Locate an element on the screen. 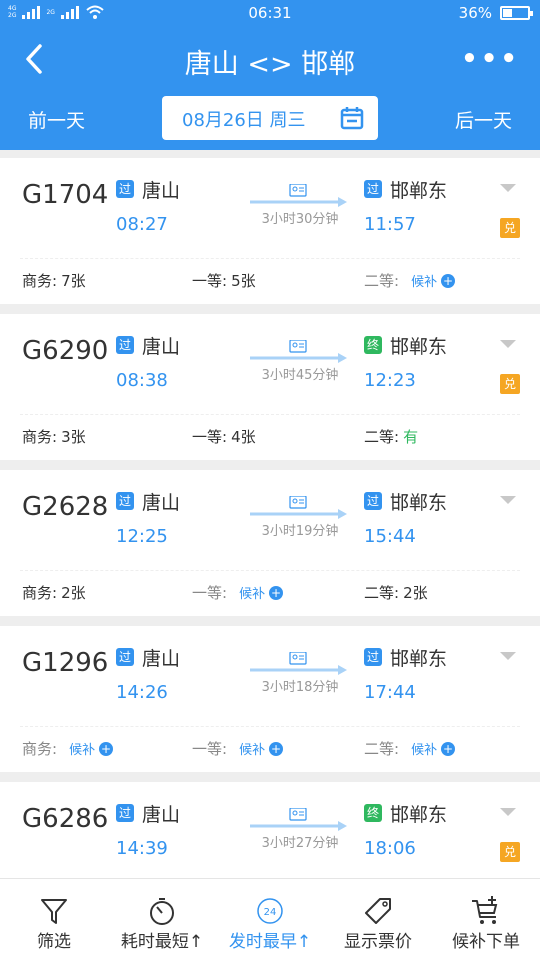 This screenshot has width=540, height=960. arrival-time: 17:44 is located at coordinates (390, 692).